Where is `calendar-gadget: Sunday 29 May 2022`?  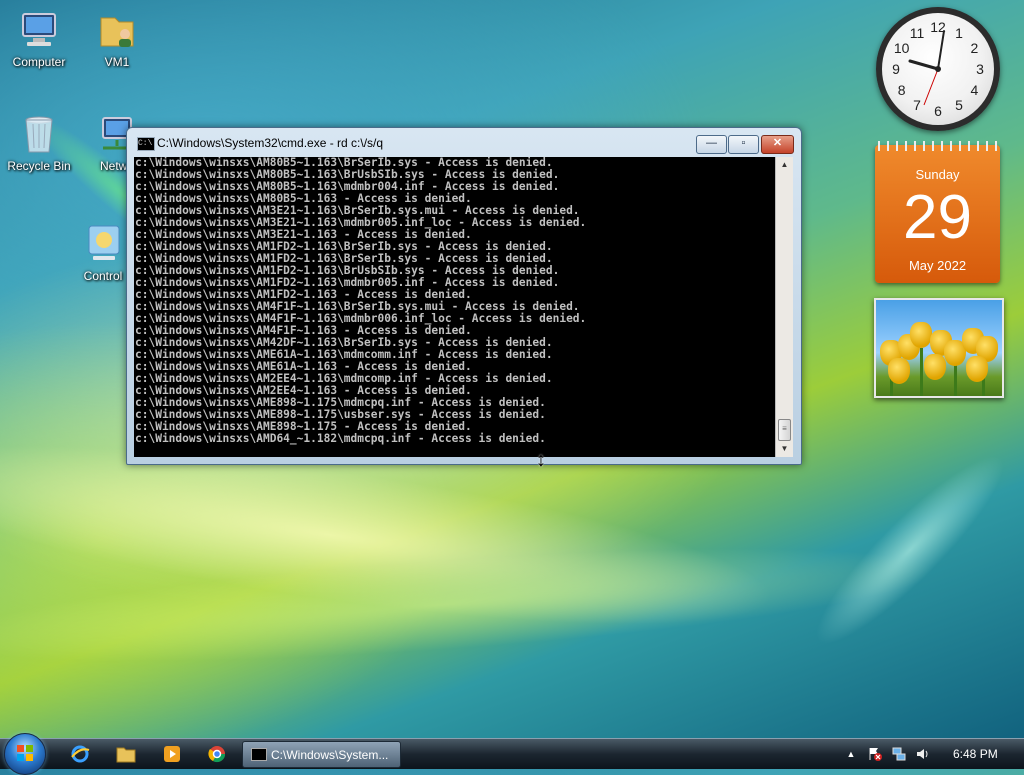
calendar-gadget: Sunday 29 May 2022 is located at coordinates (937, 212).